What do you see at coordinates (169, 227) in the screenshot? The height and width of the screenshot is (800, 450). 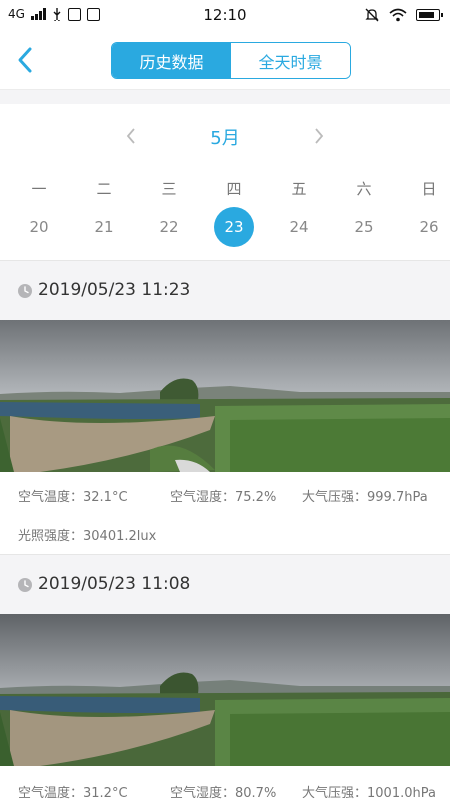 I see `date-cell: 22` at bounding box center [169, 227].